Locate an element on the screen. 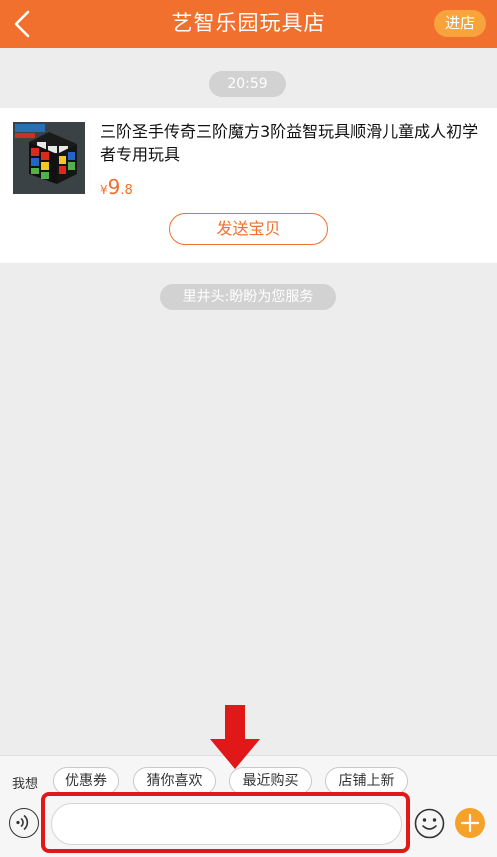  price-decimal: .8 is located at coordinates (126, 190).